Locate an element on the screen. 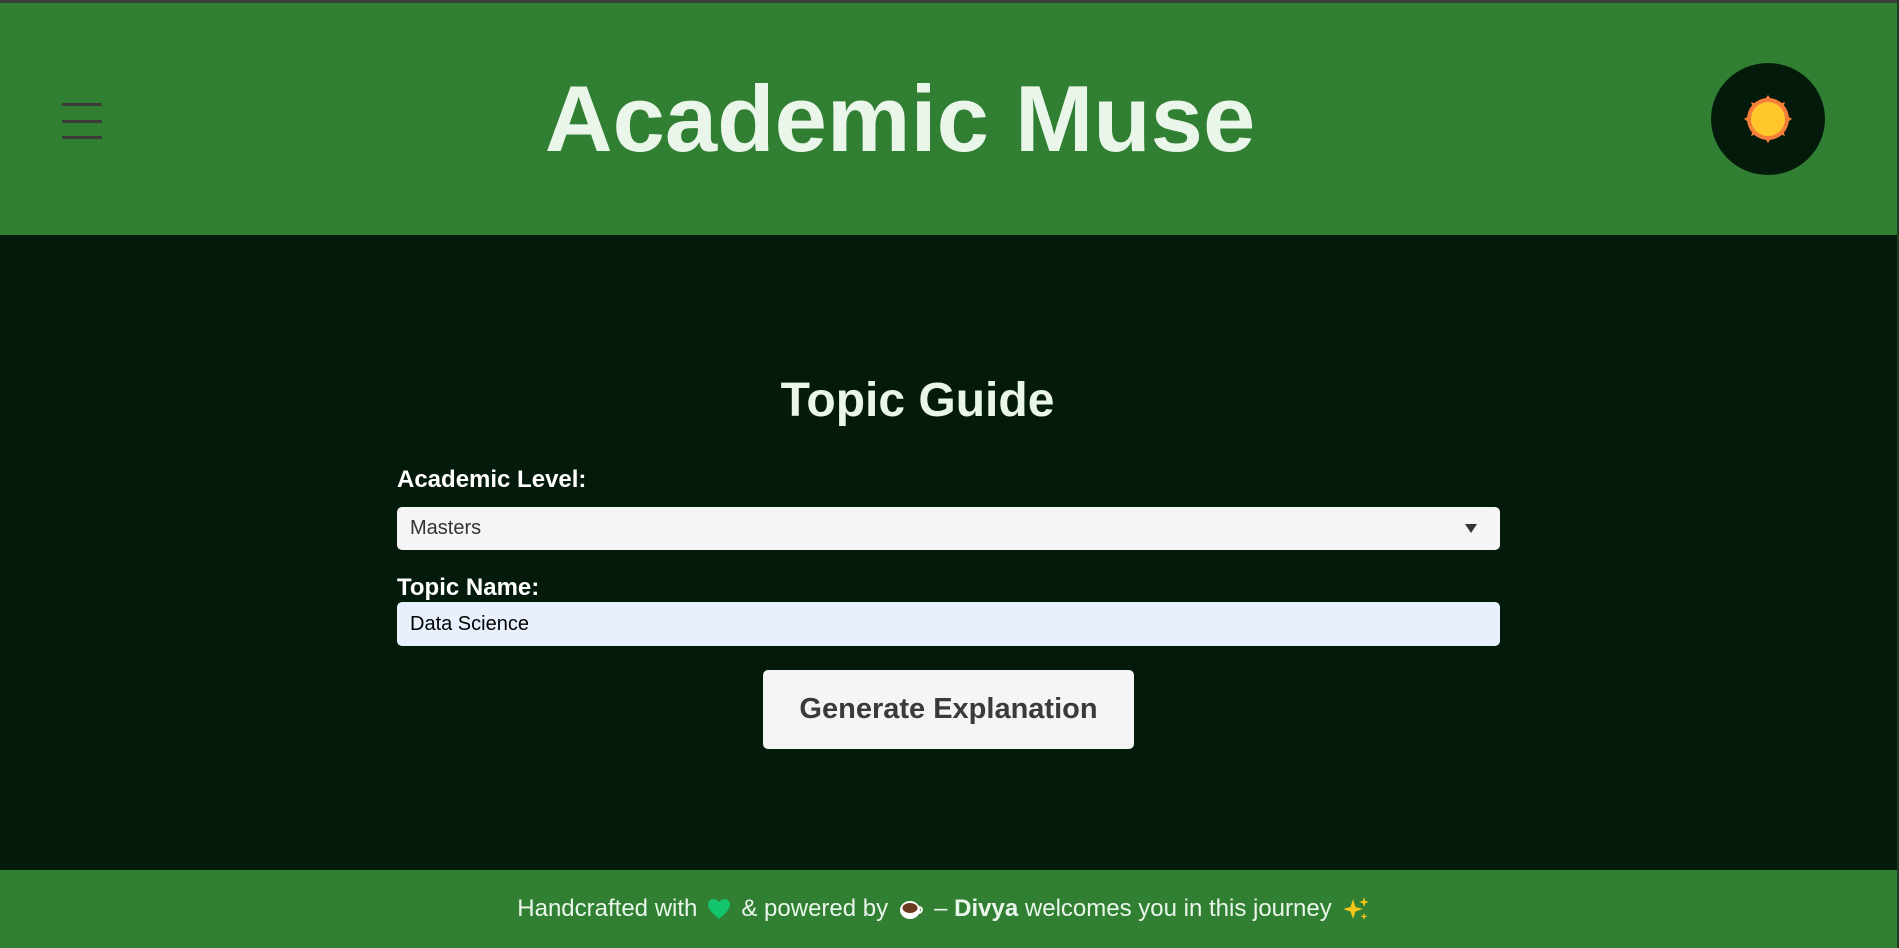 Image resolution: width=1899 pixels, height=948 pixels. form-heading: Topic Guide is located at coordinates (917, 400).